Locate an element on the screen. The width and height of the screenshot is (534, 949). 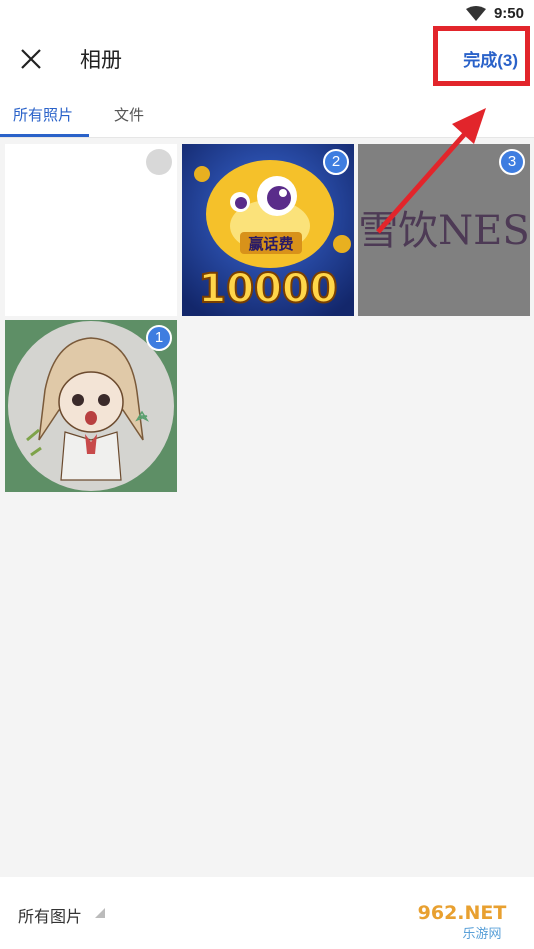
photo-thumb-anime-girl: 1 is located at coordinates (91, 406).